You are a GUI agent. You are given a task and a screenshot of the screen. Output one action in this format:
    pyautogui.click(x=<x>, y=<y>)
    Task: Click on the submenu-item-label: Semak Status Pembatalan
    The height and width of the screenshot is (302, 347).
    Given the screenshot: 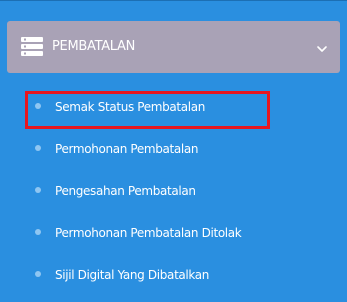 What is the action you would take?
    pyautogui.click(x=130, y=107)
    